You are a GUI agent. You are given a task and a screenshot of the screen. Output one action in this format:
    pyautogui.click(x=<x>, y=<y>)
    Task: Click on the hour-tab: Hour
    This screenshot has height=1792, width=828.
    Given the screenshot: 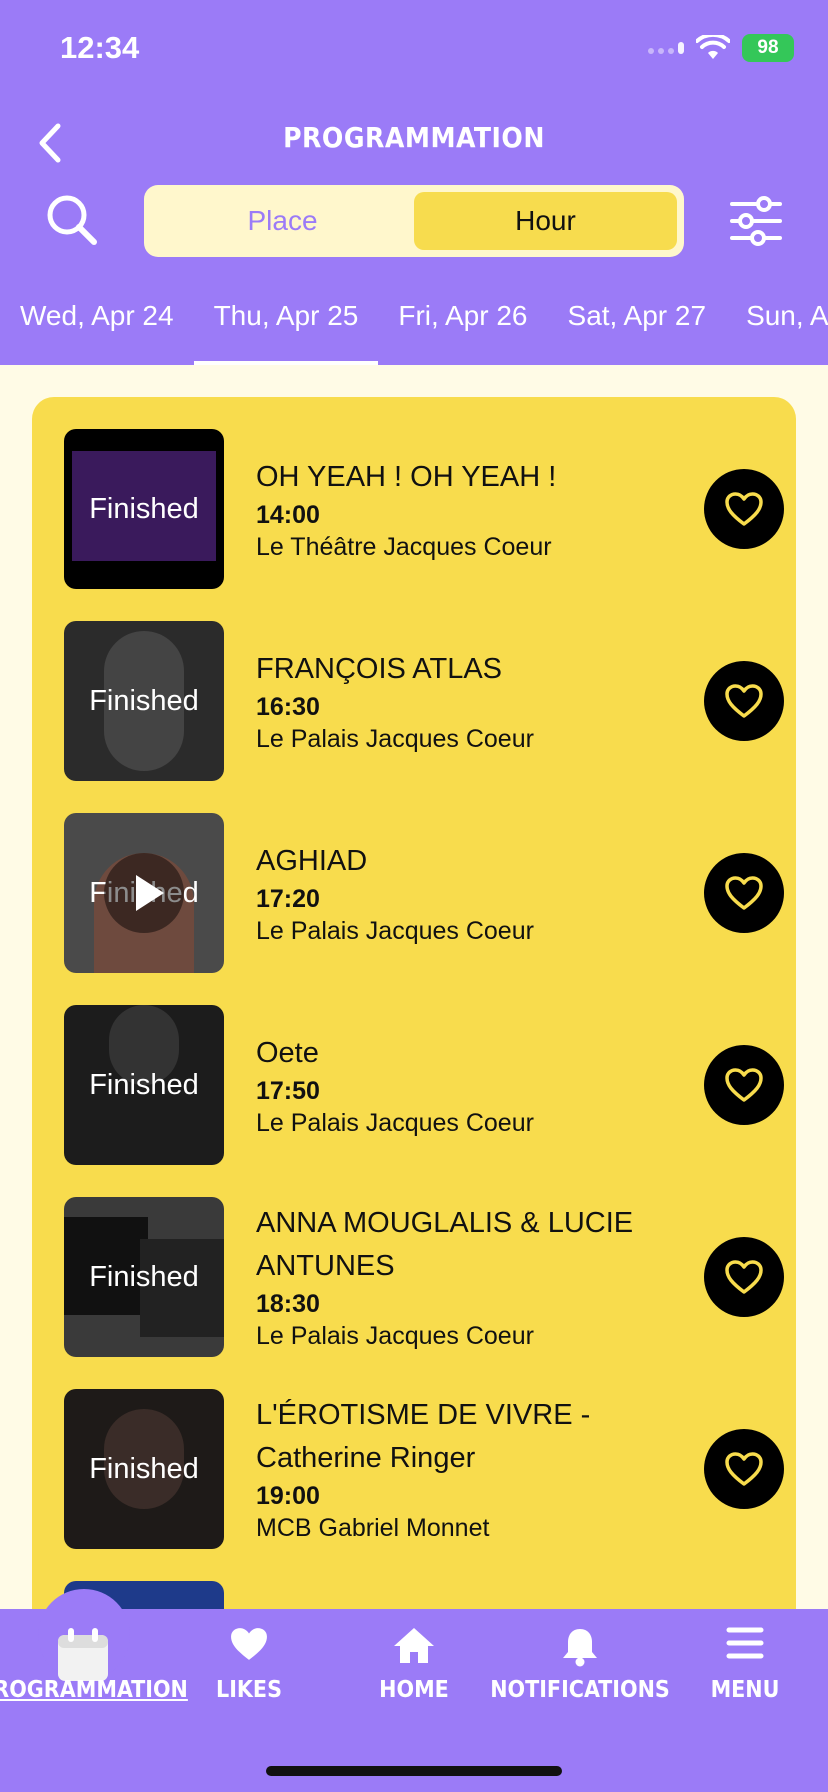 What is the action you would take?
    pyautogui.click(x=545, y=221)
    